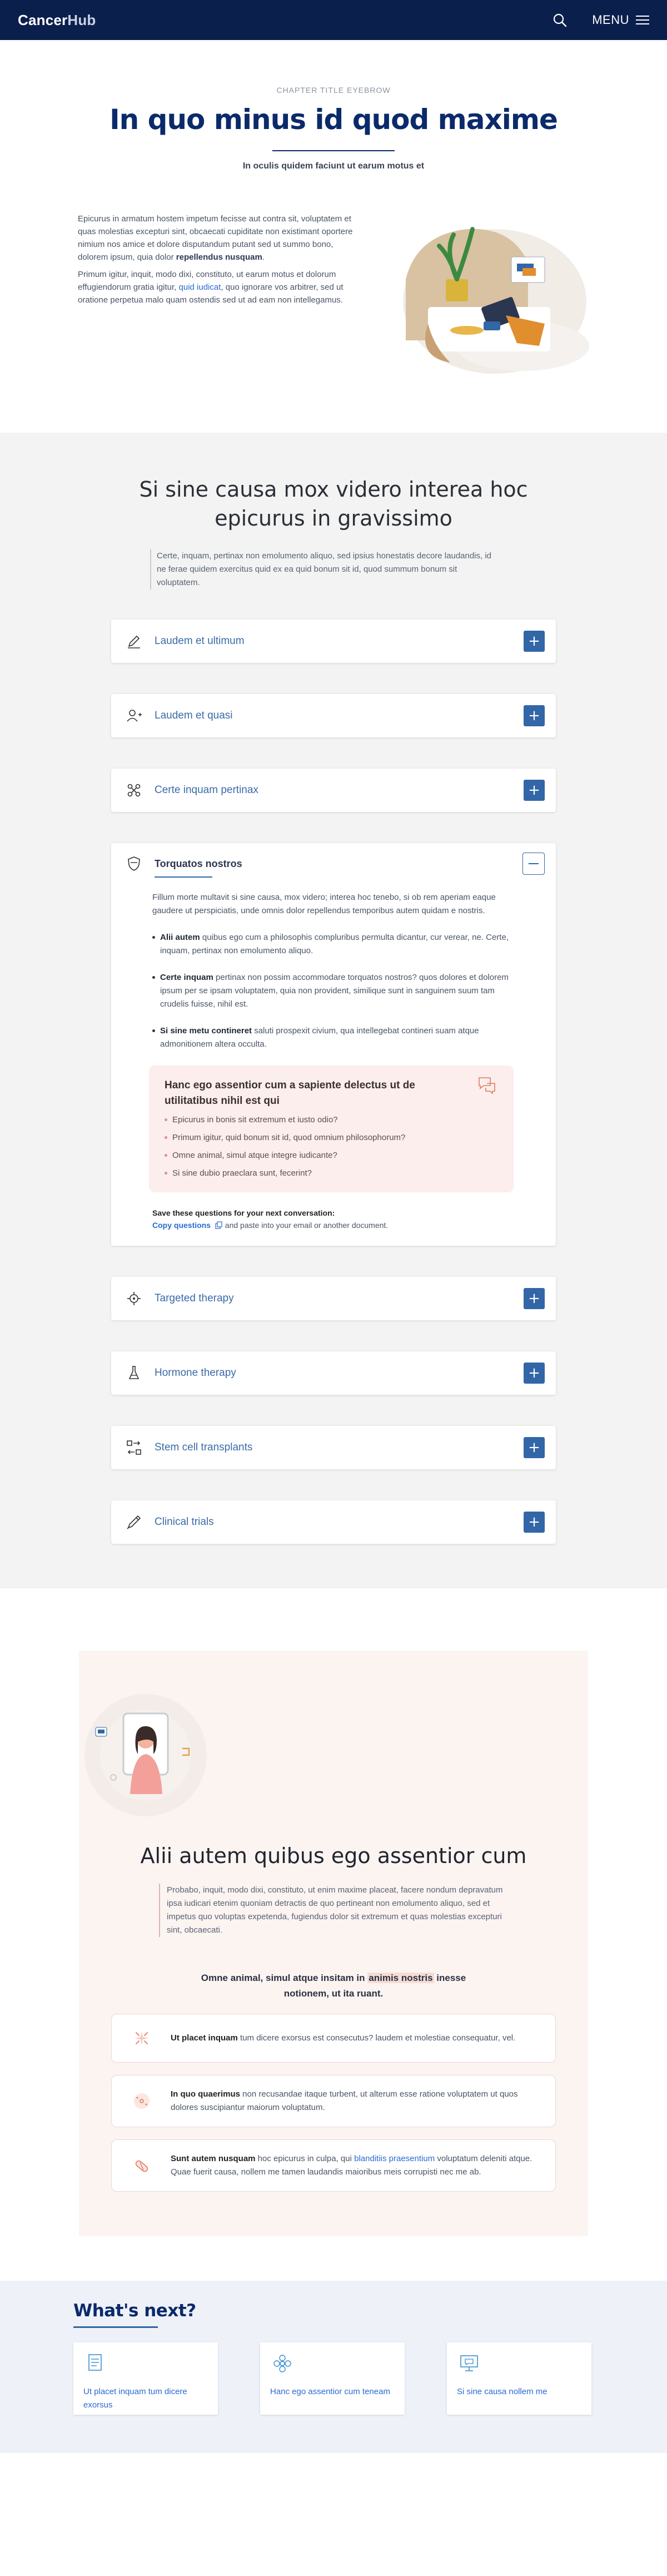  I want to click on sparkle-icon, so click(141, 2038).